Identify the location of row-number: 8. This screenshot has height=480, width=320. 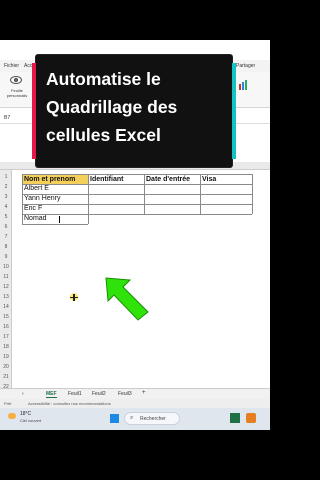
(6, 247).